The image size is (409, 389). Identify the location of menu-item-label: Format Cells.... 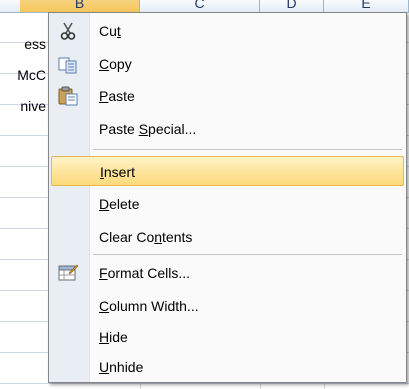
(145, 273).